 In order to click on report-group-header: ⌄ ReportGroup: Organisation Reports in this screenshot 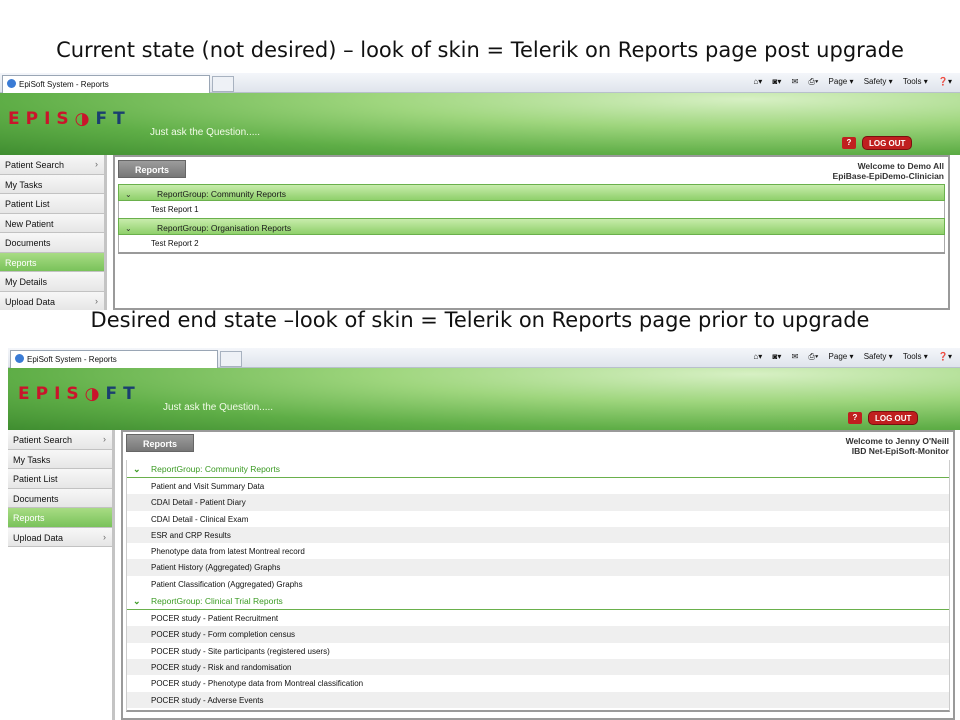, I will do `click(531, 226)`.